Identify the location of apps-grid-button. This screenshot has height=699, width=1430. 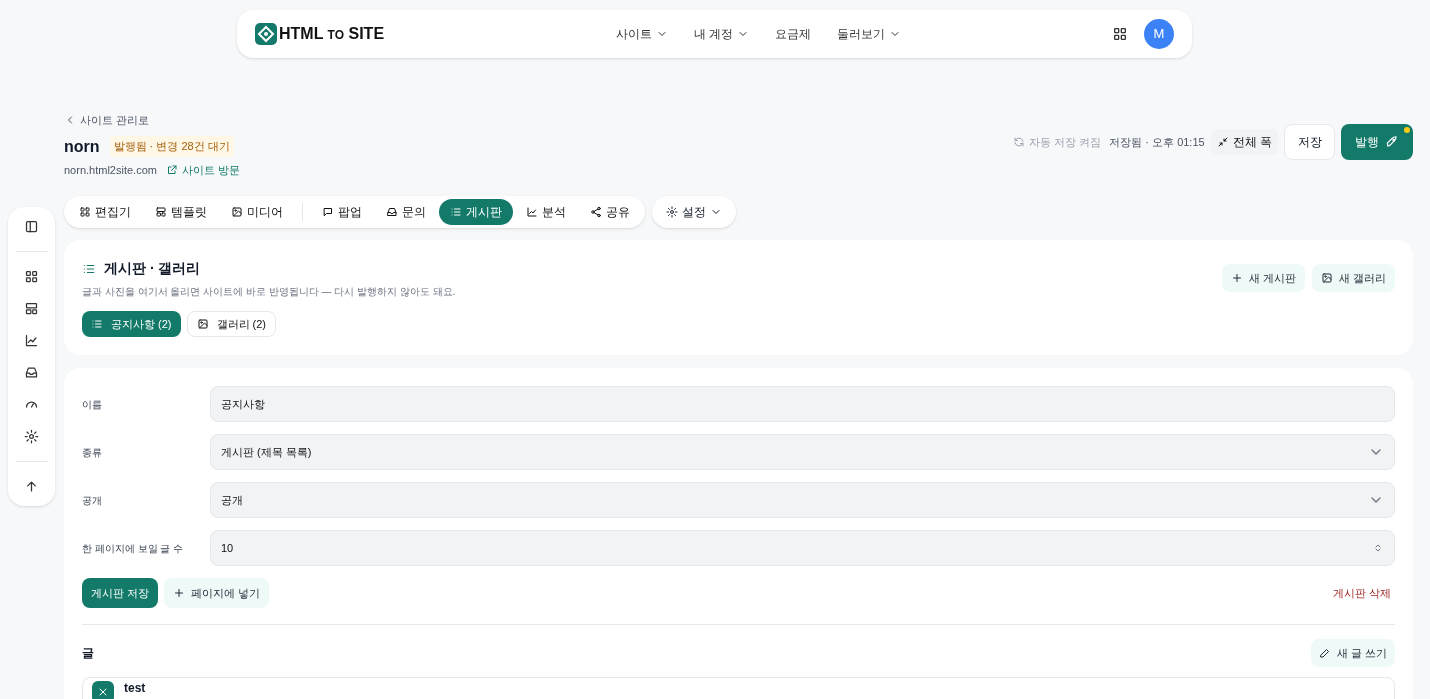
(1120, 34).